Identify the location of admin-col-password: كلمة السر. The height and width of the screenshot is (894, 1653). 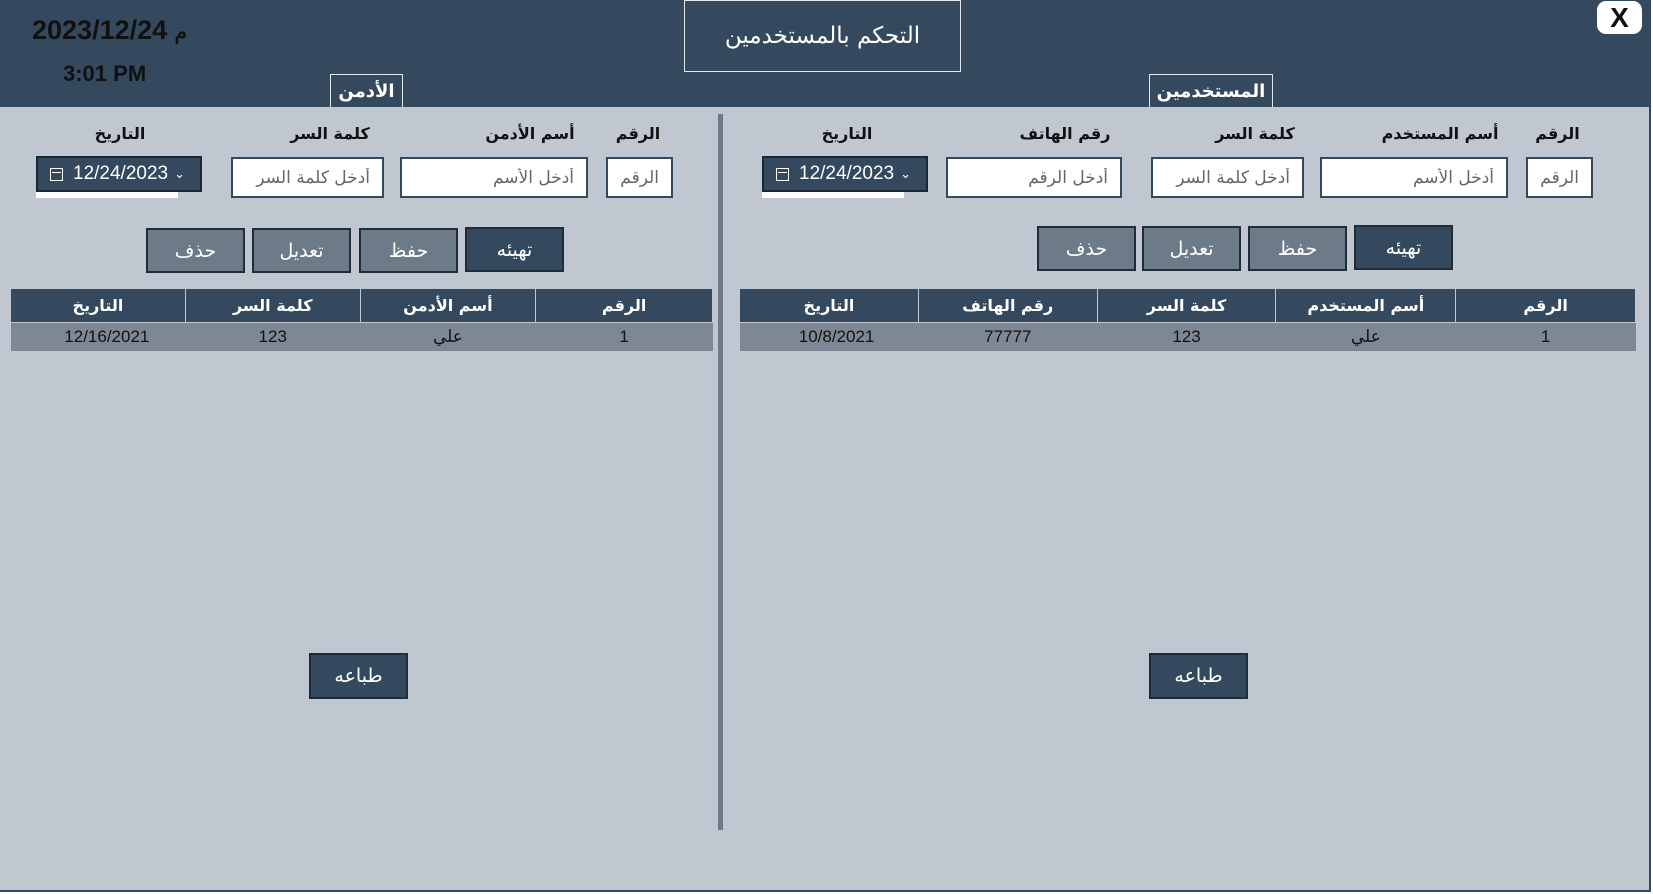
(272, 305).